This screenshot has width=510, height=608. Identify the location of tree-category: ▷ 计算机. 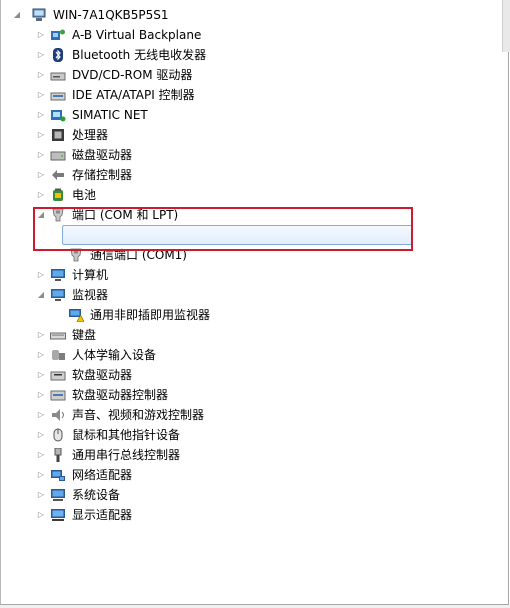
(240, 275).